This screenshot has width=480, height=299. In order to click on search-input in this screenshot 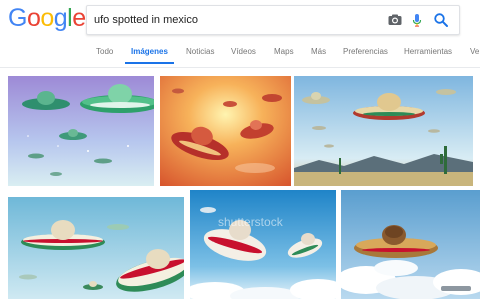, I will do `click(234, 20)`.